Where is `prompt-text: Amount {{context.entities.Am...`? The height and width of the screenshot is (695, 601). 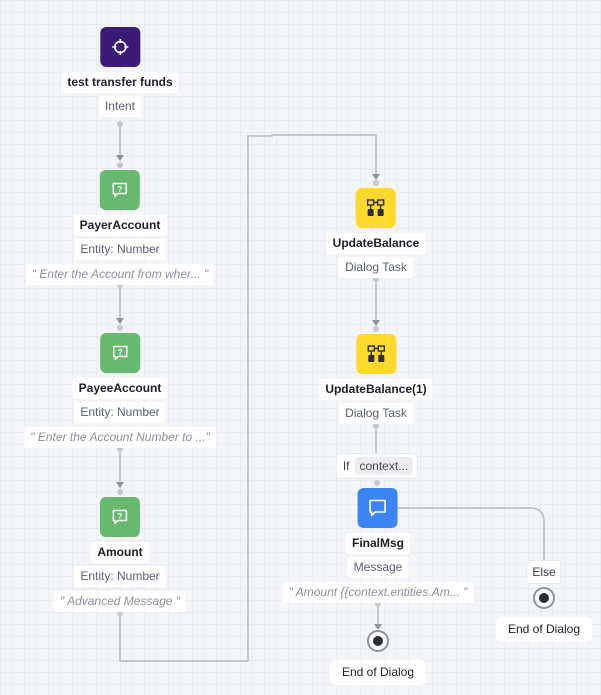
prompt-text: Amount {{context.entities.Am... is located at coordinates (377, 592).